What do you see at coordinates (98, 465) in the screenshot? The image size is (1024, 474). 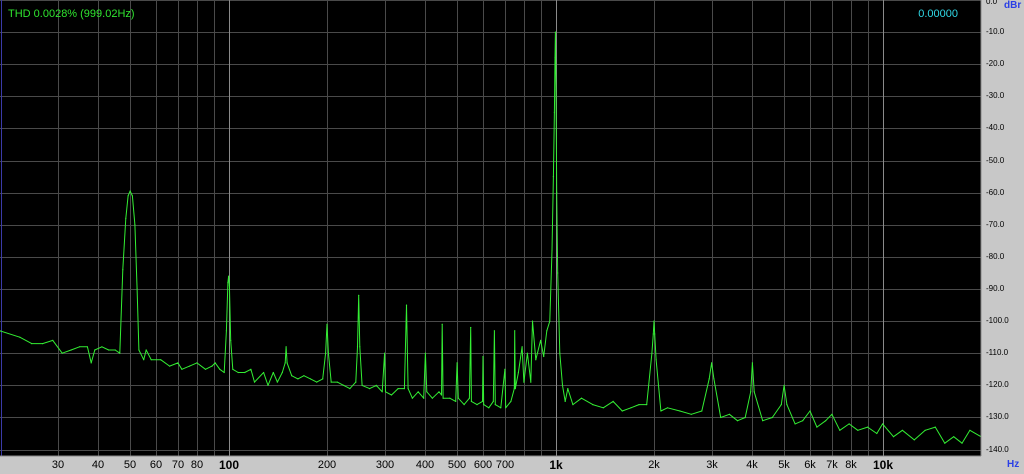 I see `x-tick-label: 40` at bounding box center [98, 465].